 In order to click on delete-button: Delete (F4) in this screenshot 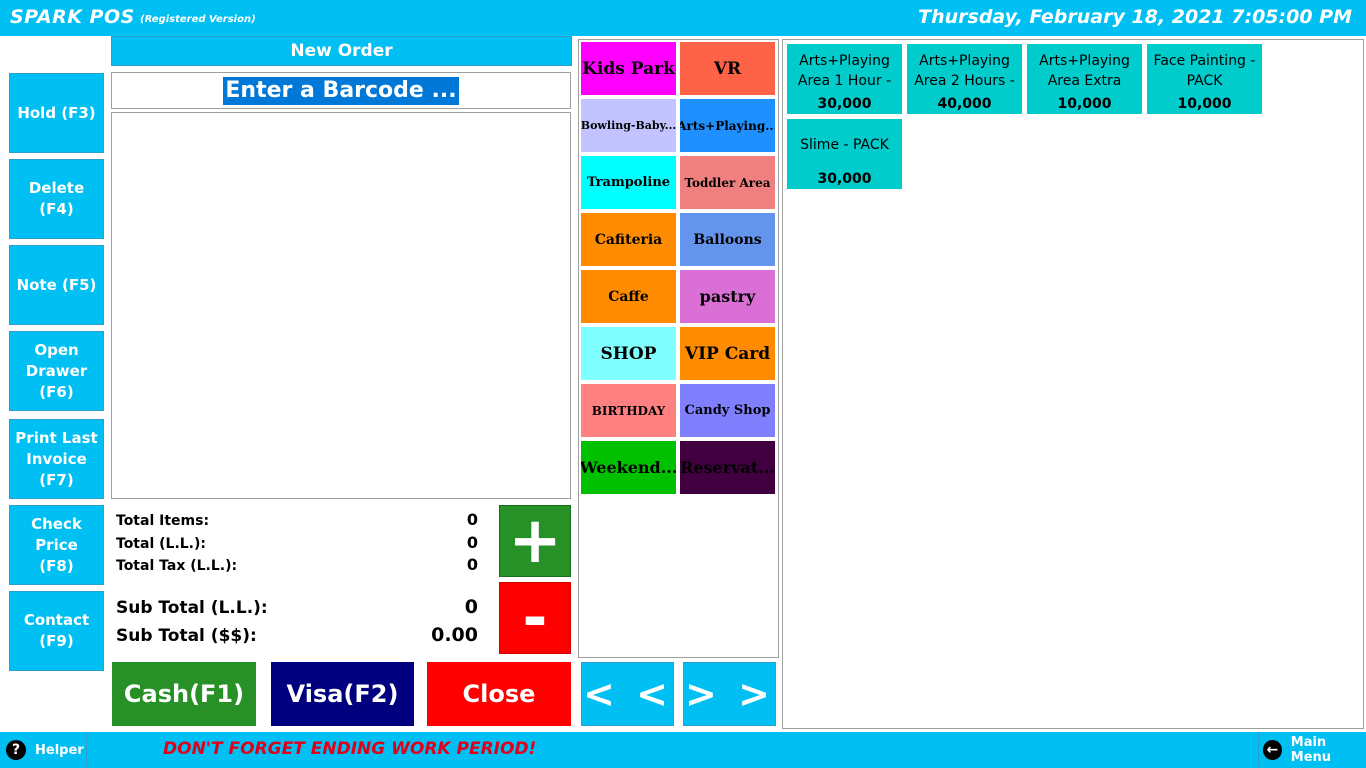, I will do `click(56, 199)`.